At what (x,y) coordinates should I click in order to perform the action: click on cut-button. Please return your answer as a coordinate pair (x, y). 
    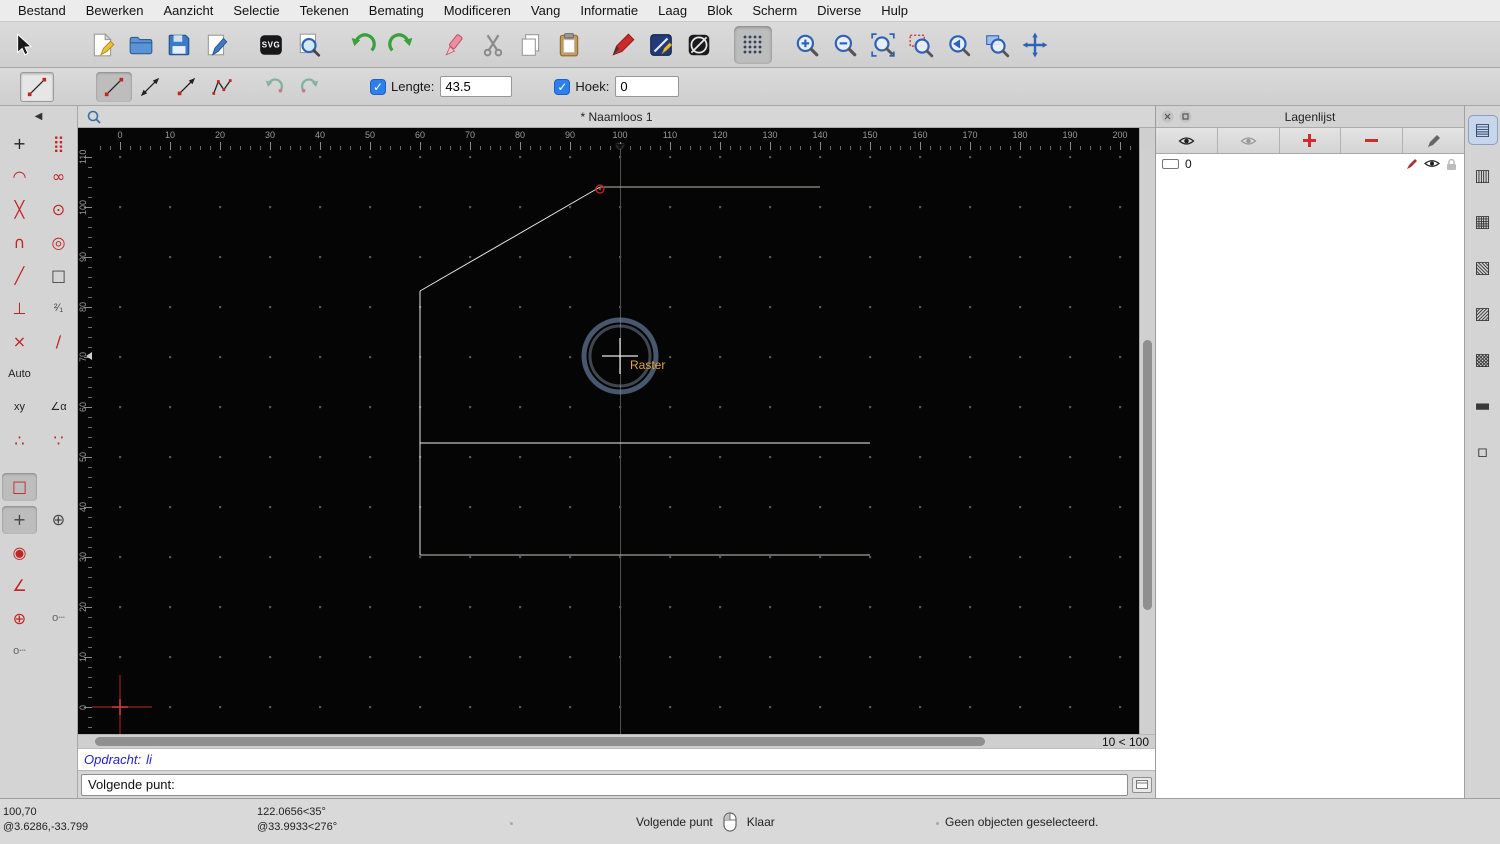
    Looking at the image, I should click on (493, 45).